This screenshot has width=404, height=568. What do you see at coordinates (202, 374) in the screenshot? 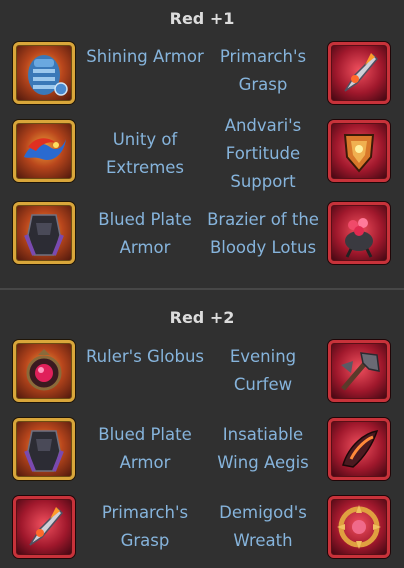
I see `item-row: Ruler's Globus Evening Curfew` at bounding box center [202, 374].